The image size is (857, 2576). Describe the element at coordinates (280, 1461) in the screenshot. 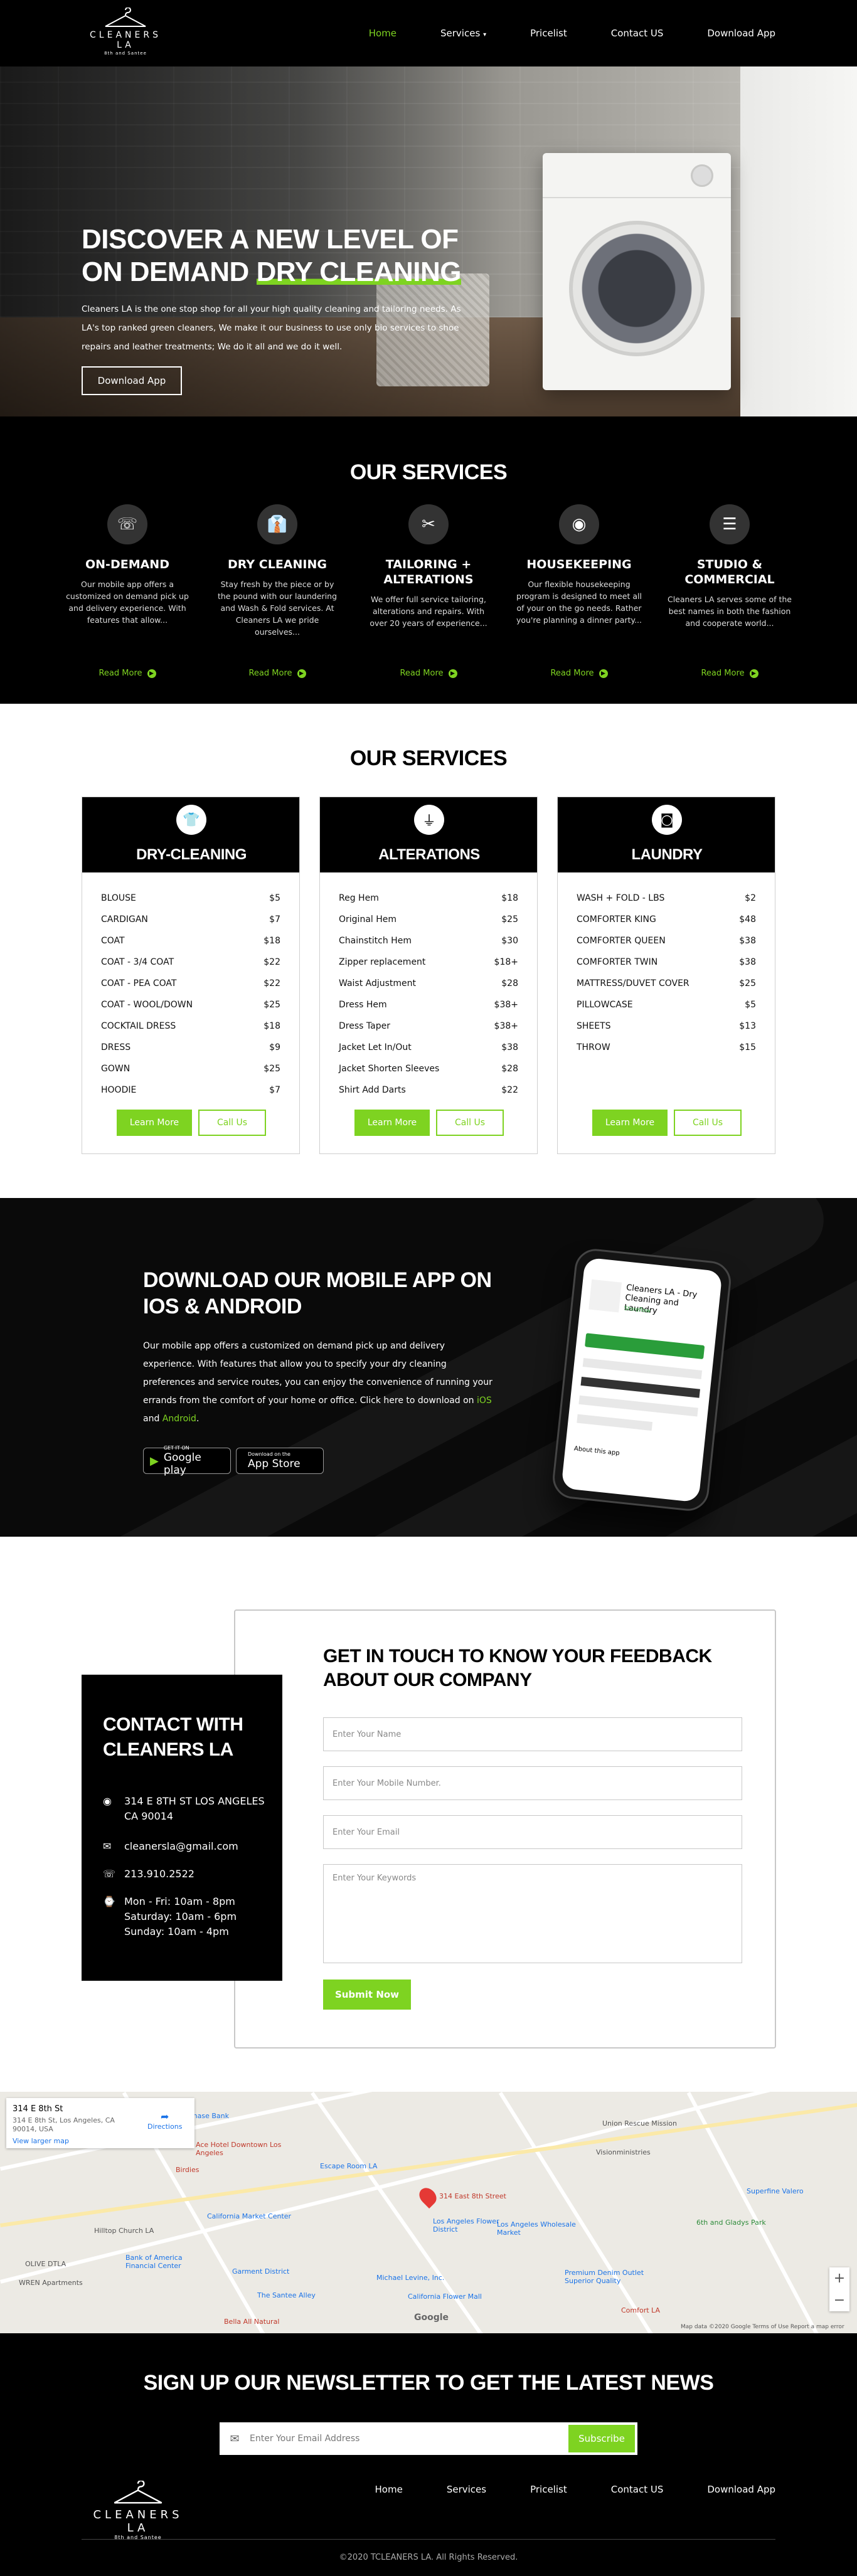

I see `app-store-badge: Download on the App Store` at that location.